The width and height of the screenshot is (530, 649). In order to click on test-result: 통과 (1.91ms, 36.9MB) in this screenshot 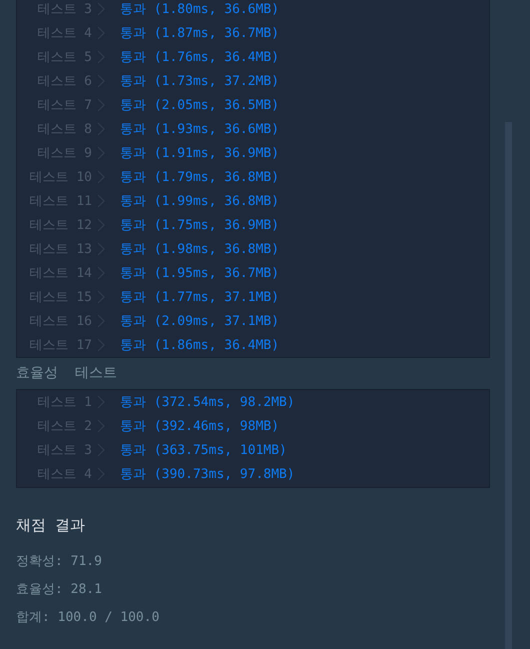, I will do `click(200, 153)`.